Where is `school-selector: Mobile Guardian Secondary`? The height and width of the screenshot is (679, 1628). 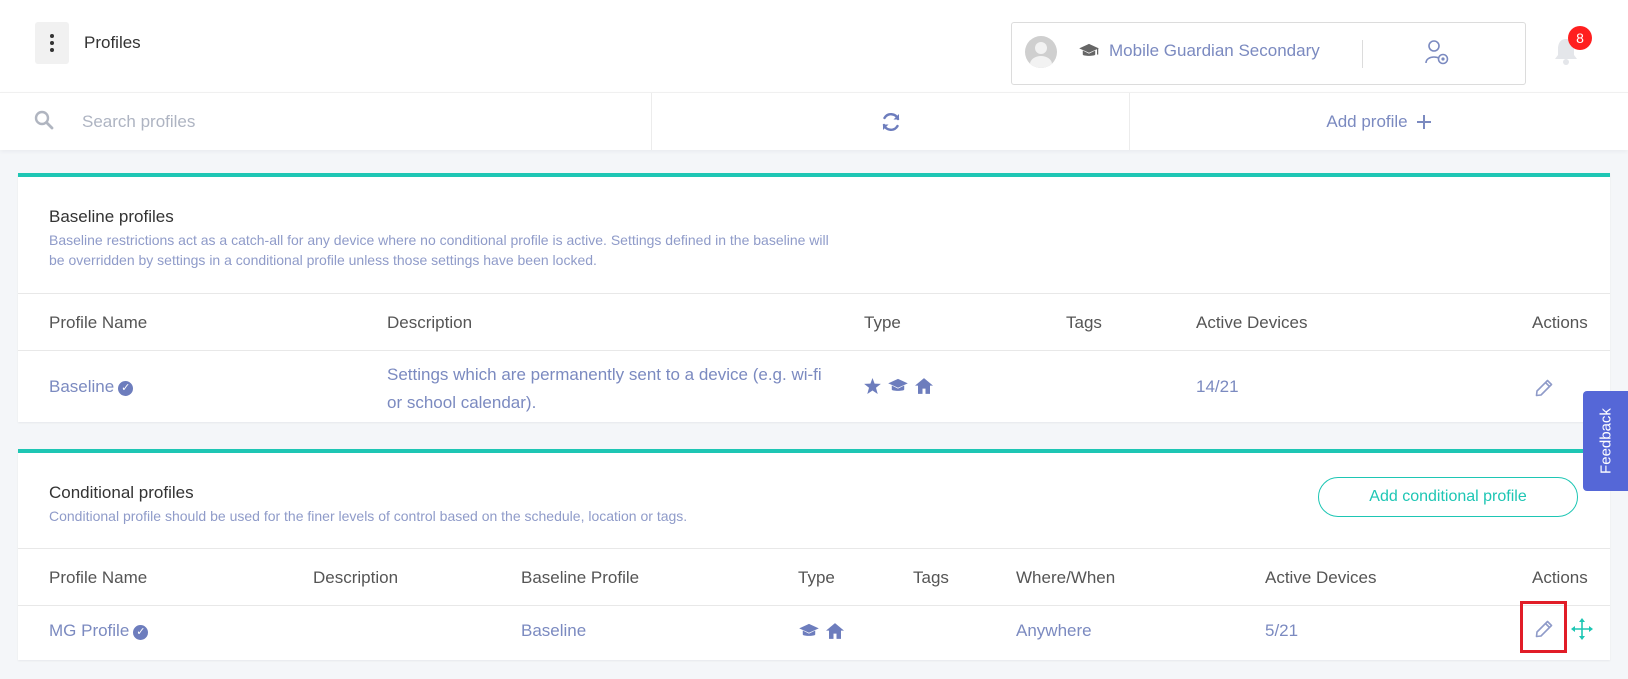
school-selector: Mobile Guardian Secondary is located at coordinates (1268, 53).